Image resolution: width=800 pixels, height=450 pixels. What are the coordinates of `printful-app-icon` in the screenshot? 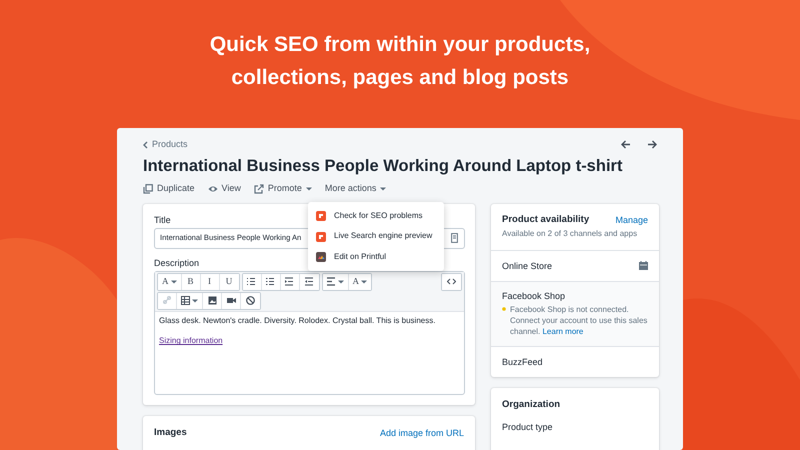 It's located at (321, 257).